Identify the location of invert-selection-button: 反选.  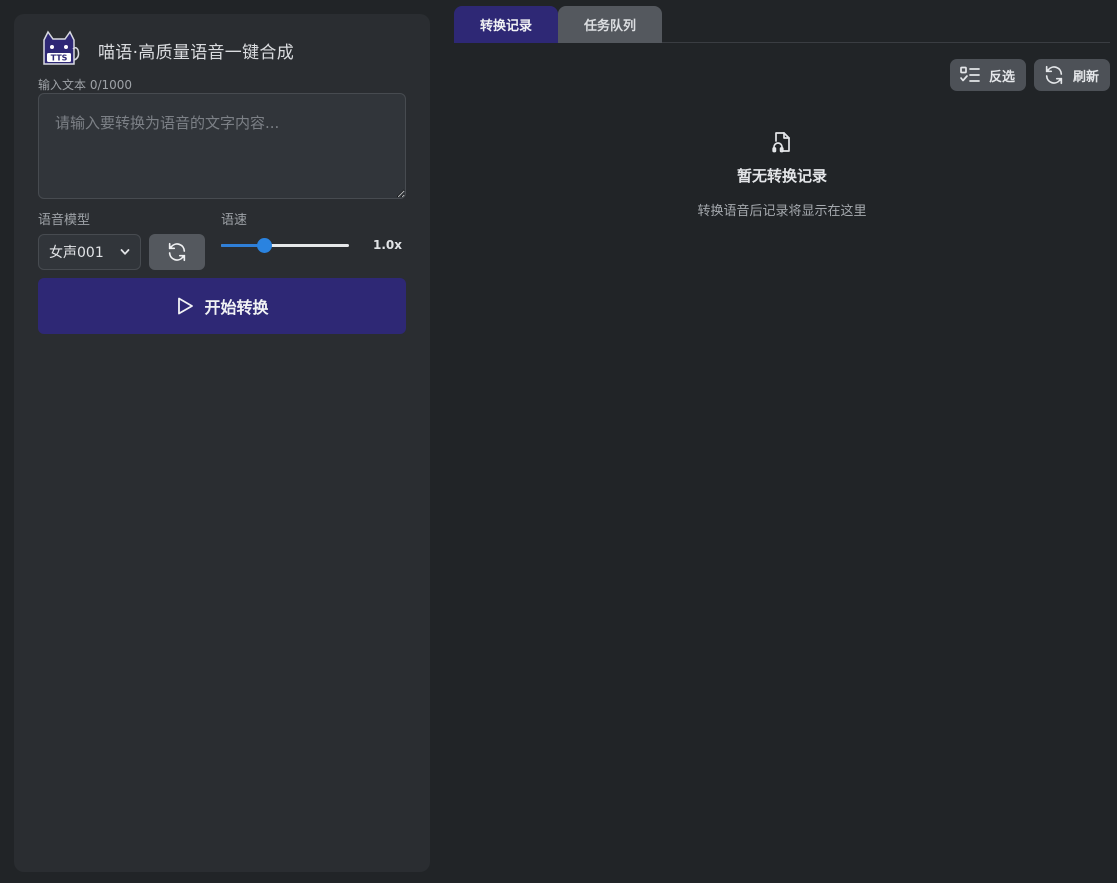
(988, 75).